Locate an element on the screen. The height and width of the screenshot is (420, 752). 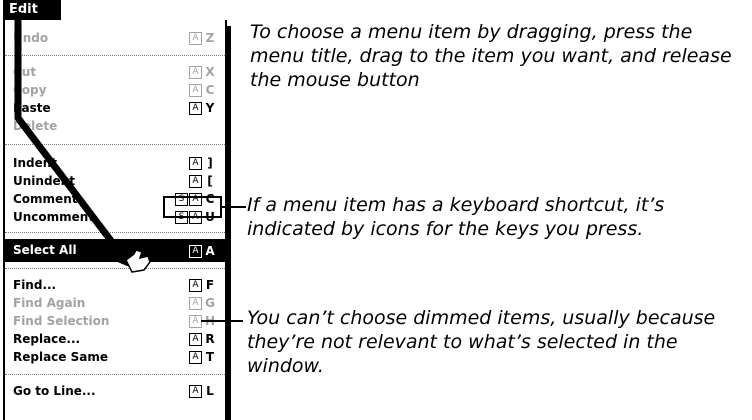
menu-item-select-all: Select All AA is located at coordinates (115, 250).